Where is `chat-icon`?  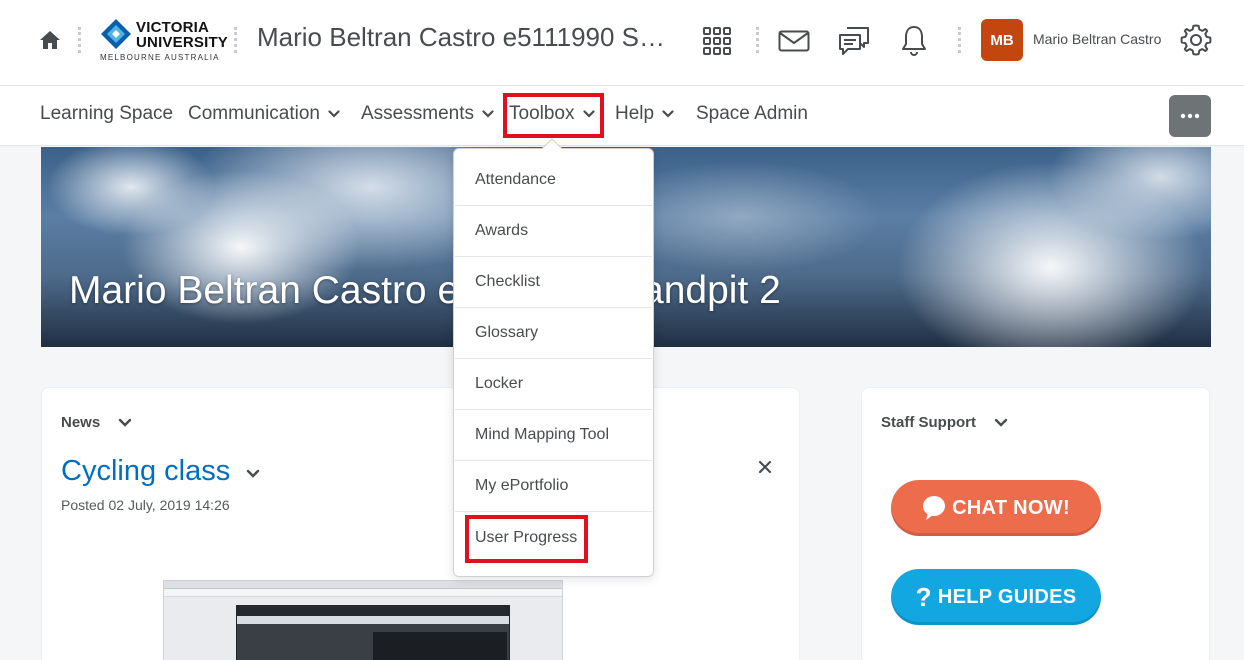 chat-icon is located at coordinates (854, 41).